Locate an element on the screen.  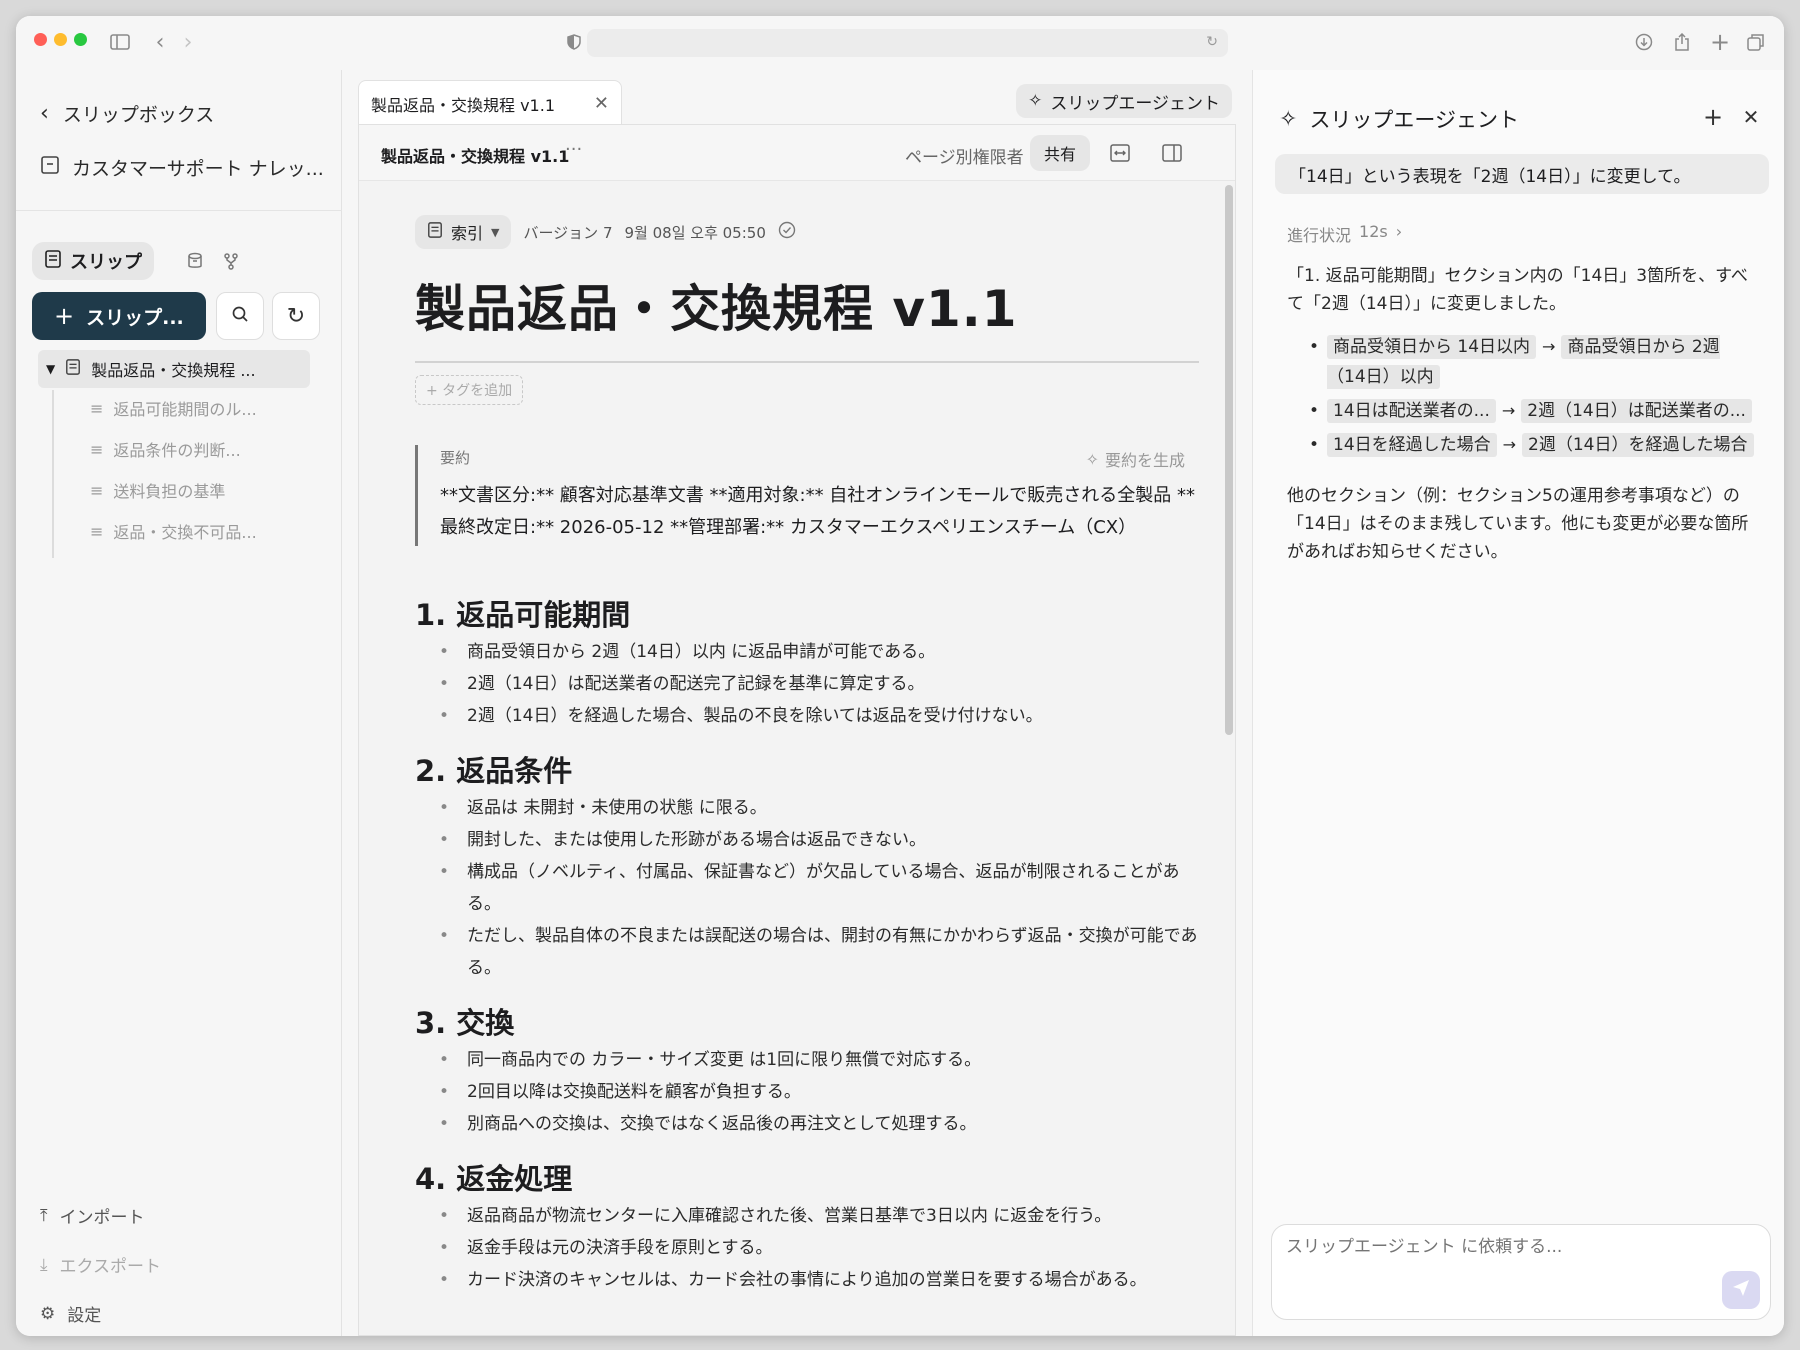
expand-width-icon is located at coordinates (1120, 153).